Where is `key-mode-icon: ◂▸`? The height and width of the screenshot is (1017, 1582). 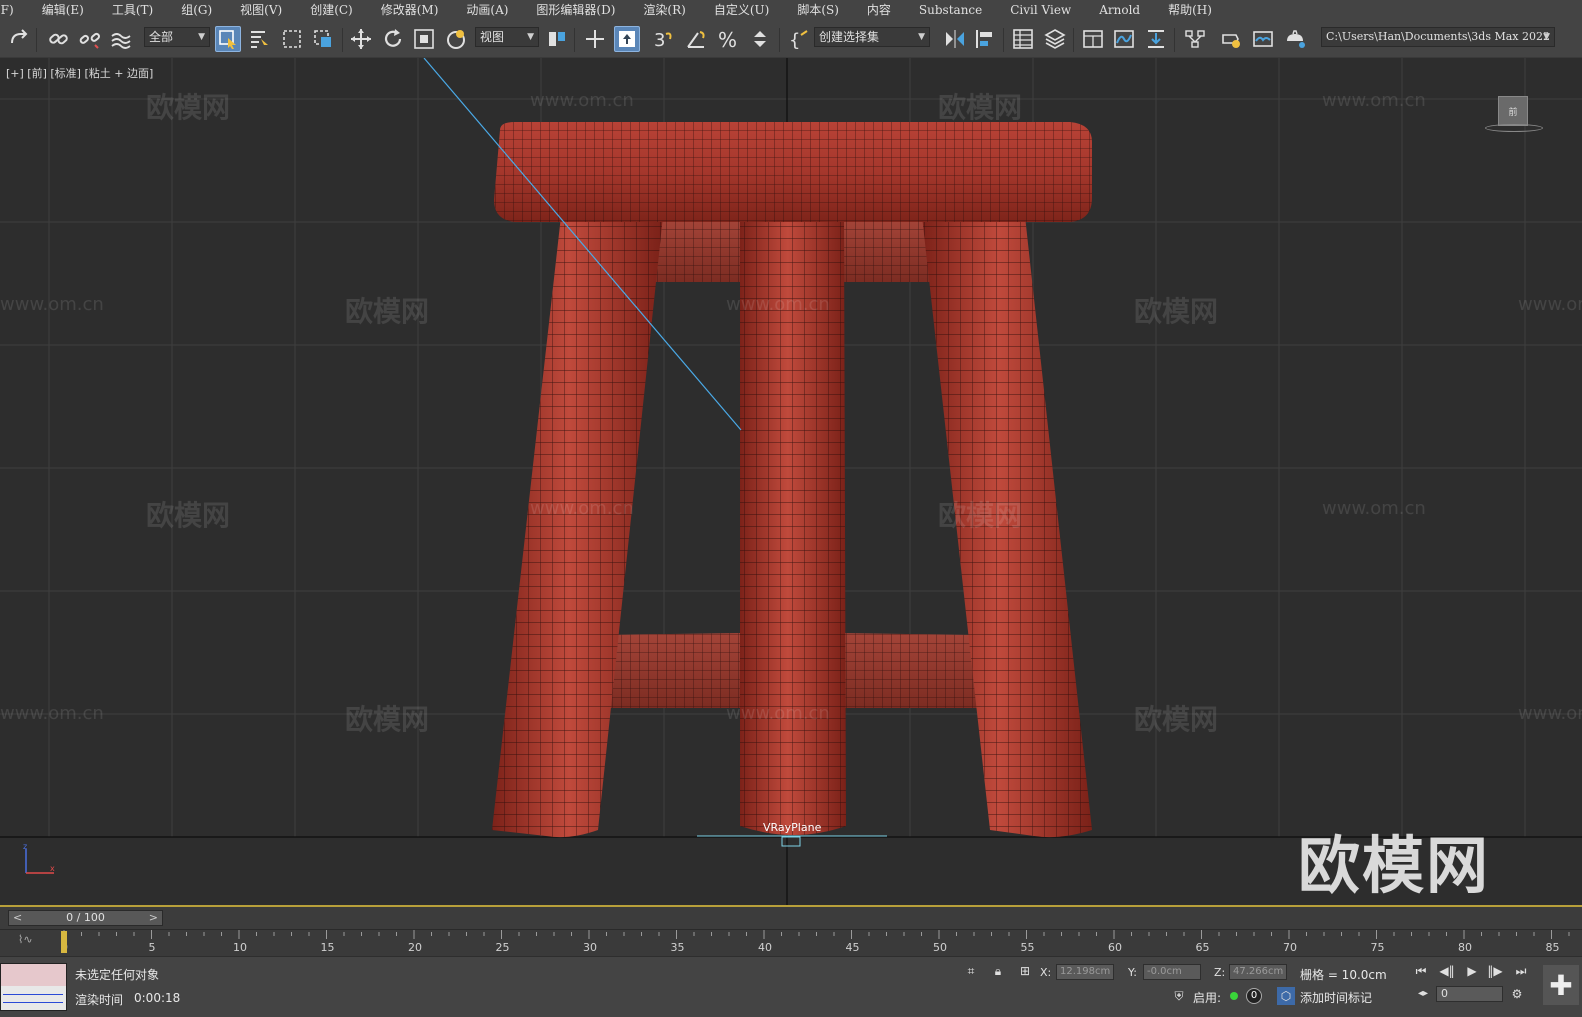 key-mode-icon: ◂▸ is located at coordinates (1423, 993).